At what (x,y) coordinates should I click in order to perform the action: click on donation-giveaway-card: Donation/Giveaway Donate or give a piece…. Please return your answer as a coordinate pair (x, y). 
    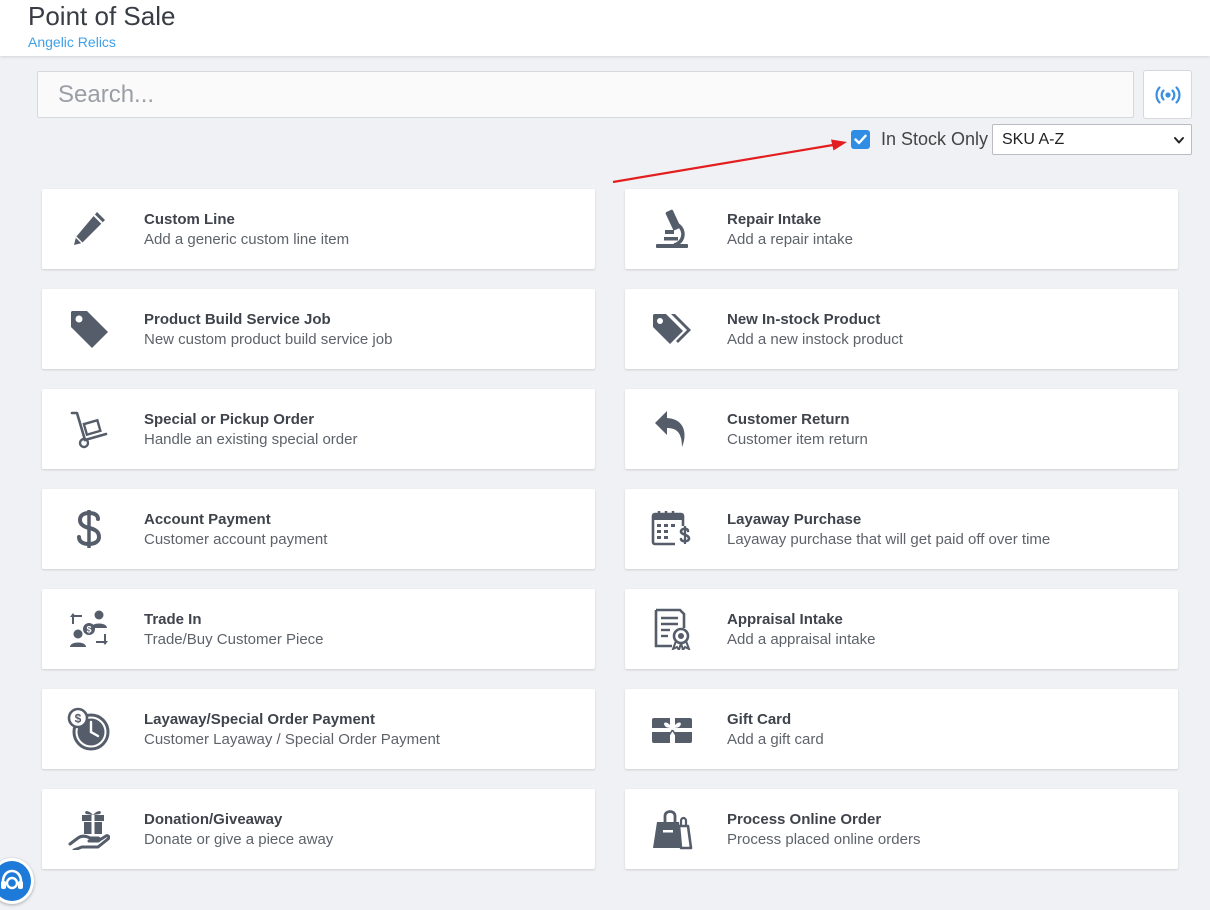
    Looking at the image, I should click on (318, 829).